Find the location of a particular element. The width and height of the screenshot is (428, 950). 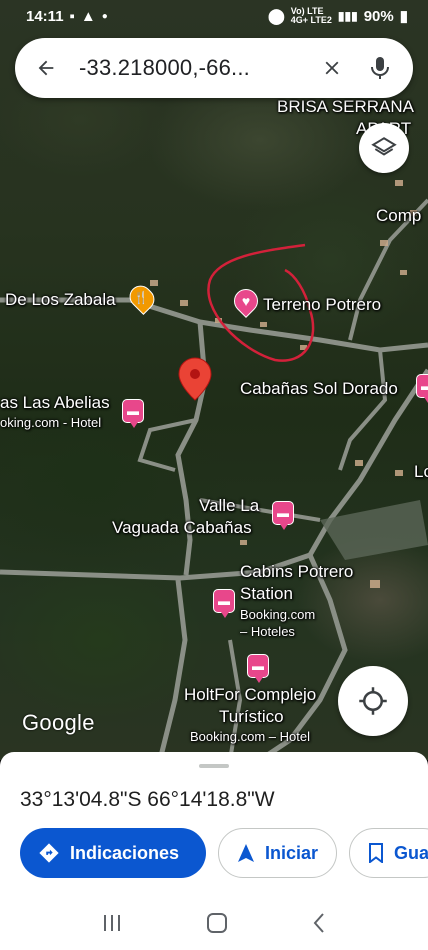

place-label-cabanas-sol-dorado: Cabañas Sol Dorado is located at coordinates (319, 389).